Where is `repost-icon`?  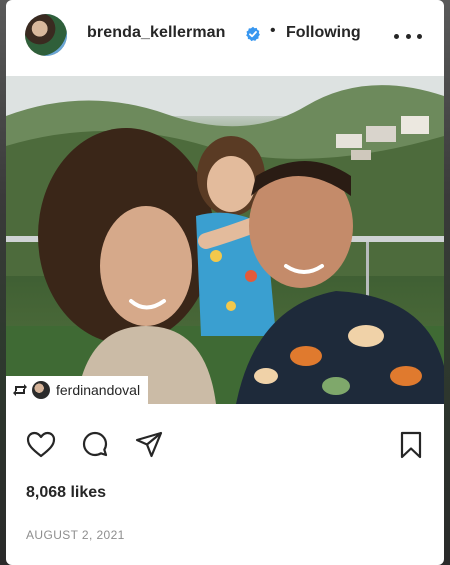
repost-icon is located at coordinates (20, 390).